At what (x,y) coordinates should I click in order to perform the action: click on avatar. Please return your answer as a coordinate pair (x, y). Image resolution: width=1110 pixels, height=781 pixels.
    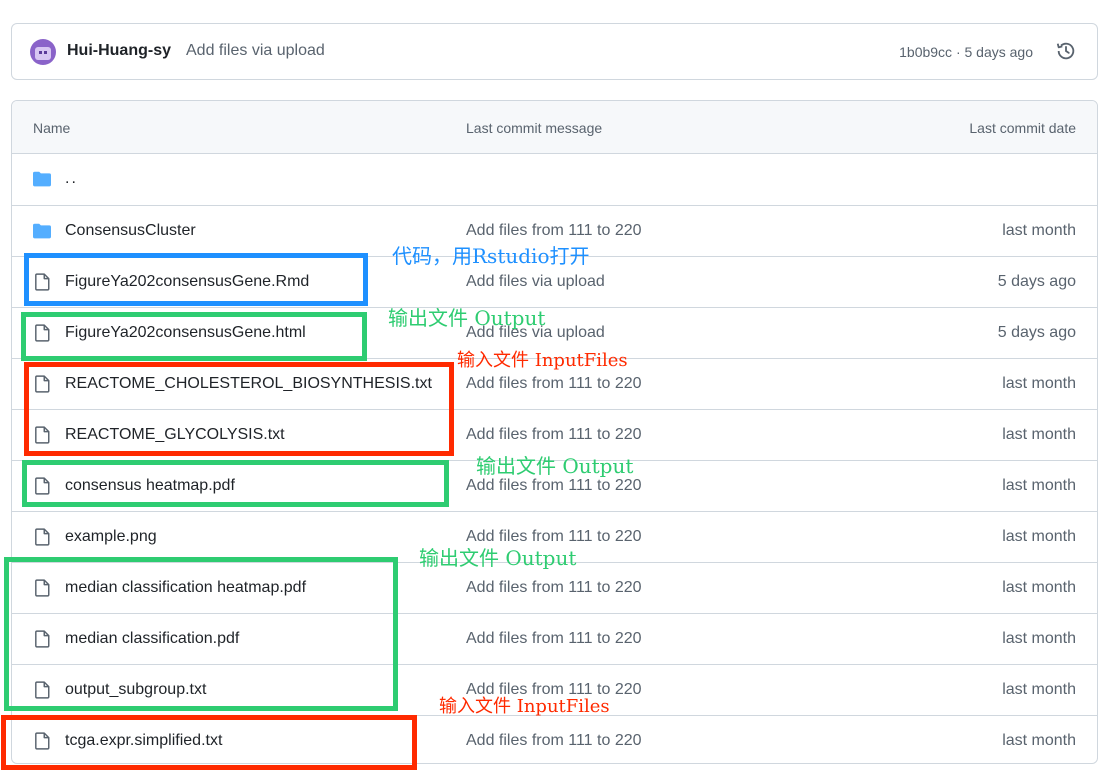
    Looking at the image, I should click on (43, 52).